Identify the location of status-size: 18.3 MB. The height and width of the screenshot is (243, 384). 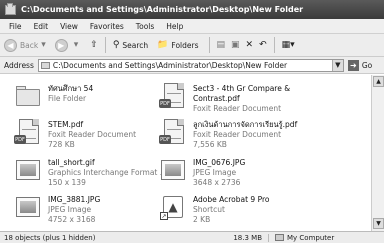
(244, 237).